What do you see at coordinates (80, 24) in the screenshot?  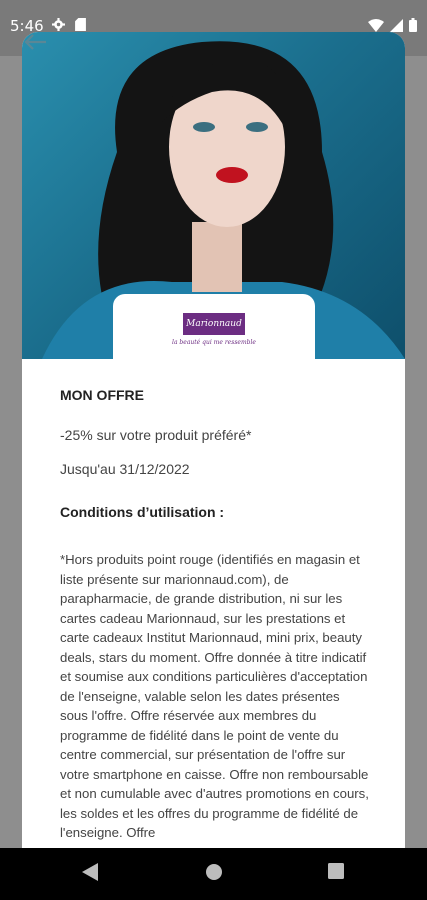 I see `sd-card-icon` at bounding box center [80, 24].